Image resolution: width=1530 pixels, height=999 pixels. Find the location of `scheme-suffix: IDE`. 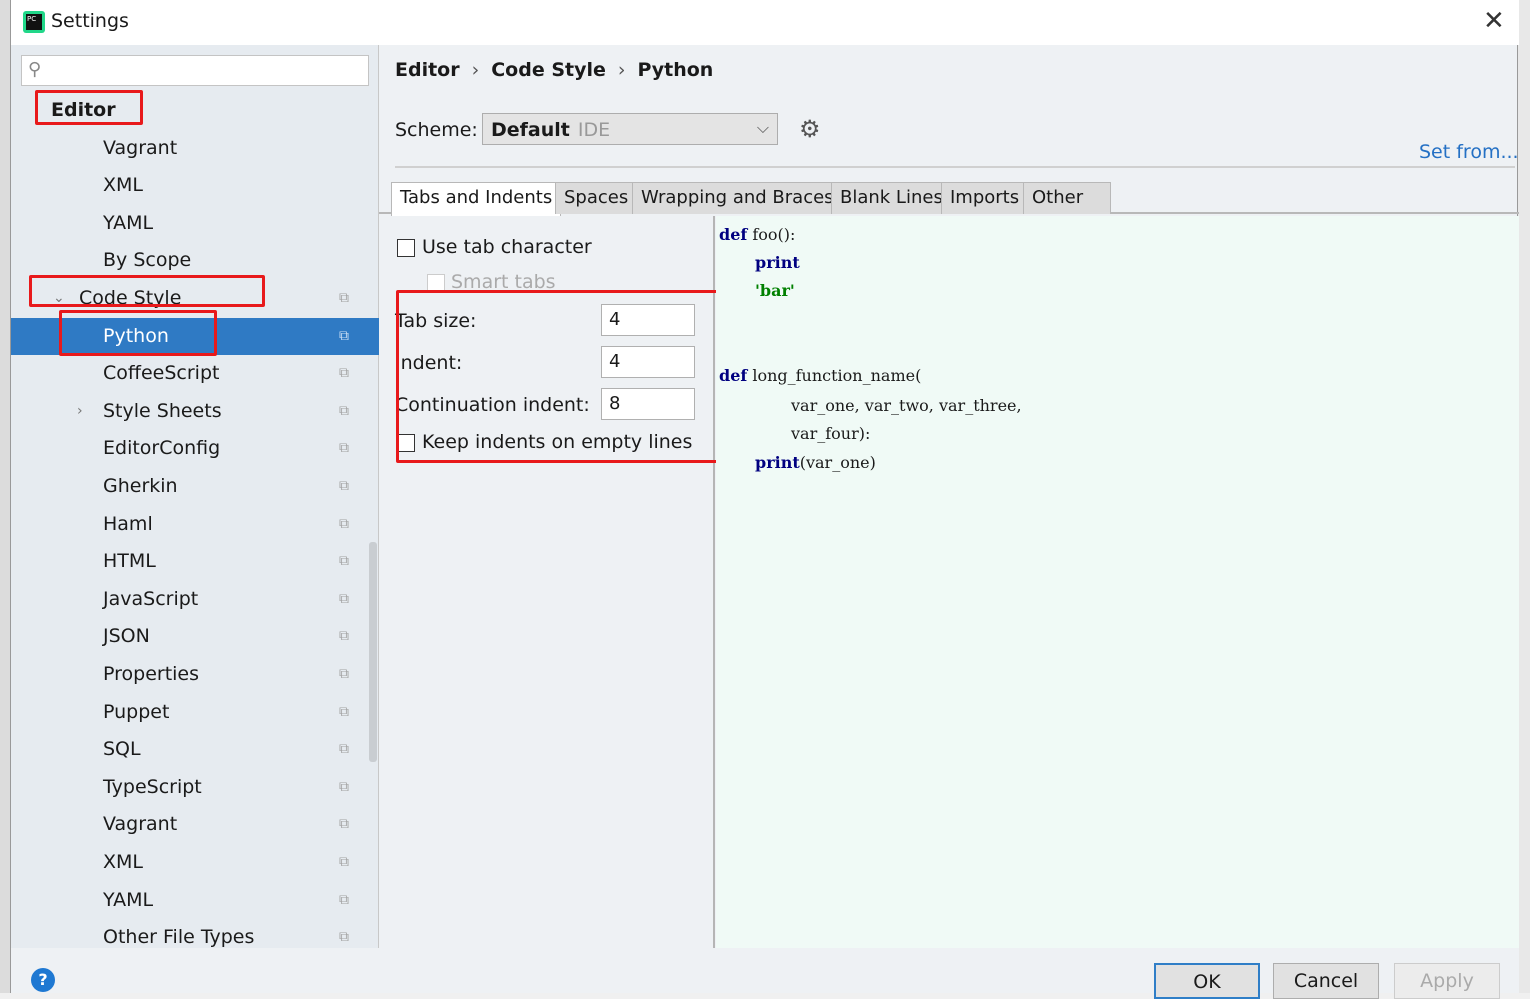

scheme-suffix: IDE is located at coordinates (594, 130).